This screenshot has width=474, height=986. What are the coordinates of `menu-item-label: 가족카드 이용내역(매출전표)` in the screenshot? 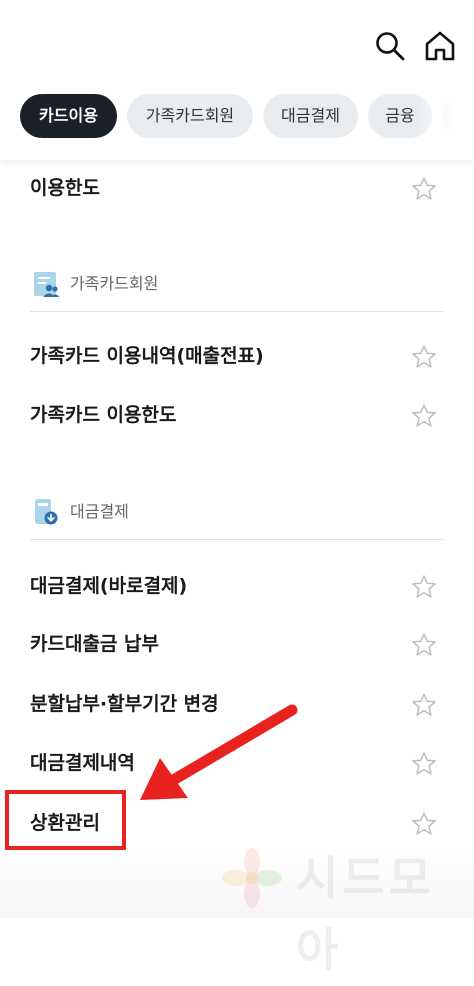 It's located at (147, 356).